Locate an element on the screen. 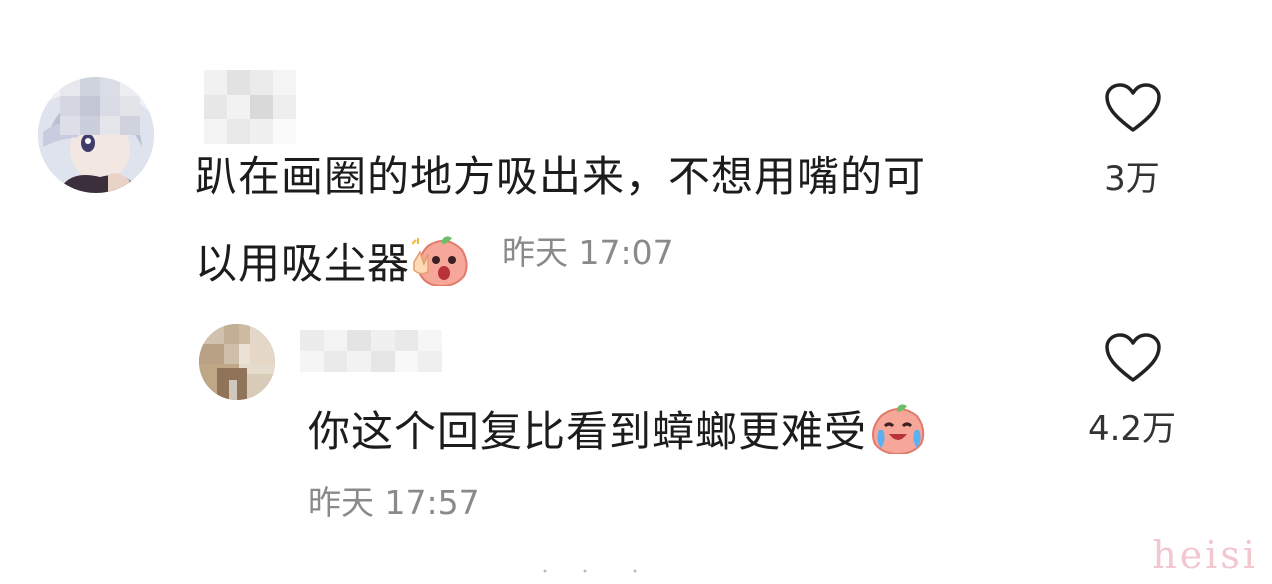  comment-text-line: 以用吸尘器 is located at coordinates (332, 264).